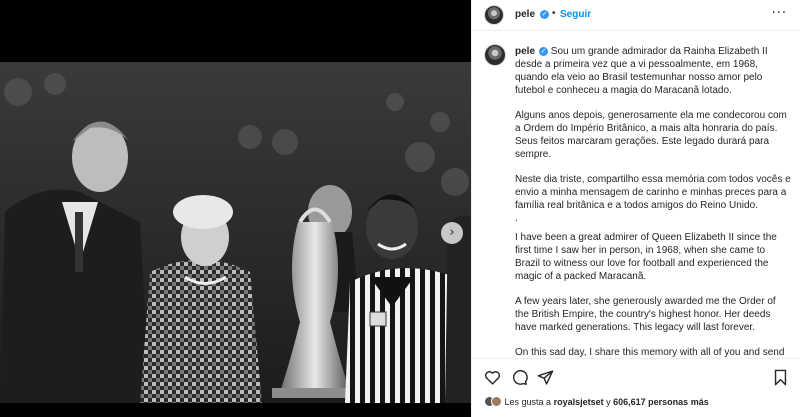 This screenshot has width=800, height=417. Describe the element at coordinates (579, 402) in the screenshot. I see `liker-username: royalsjetset` at that location.